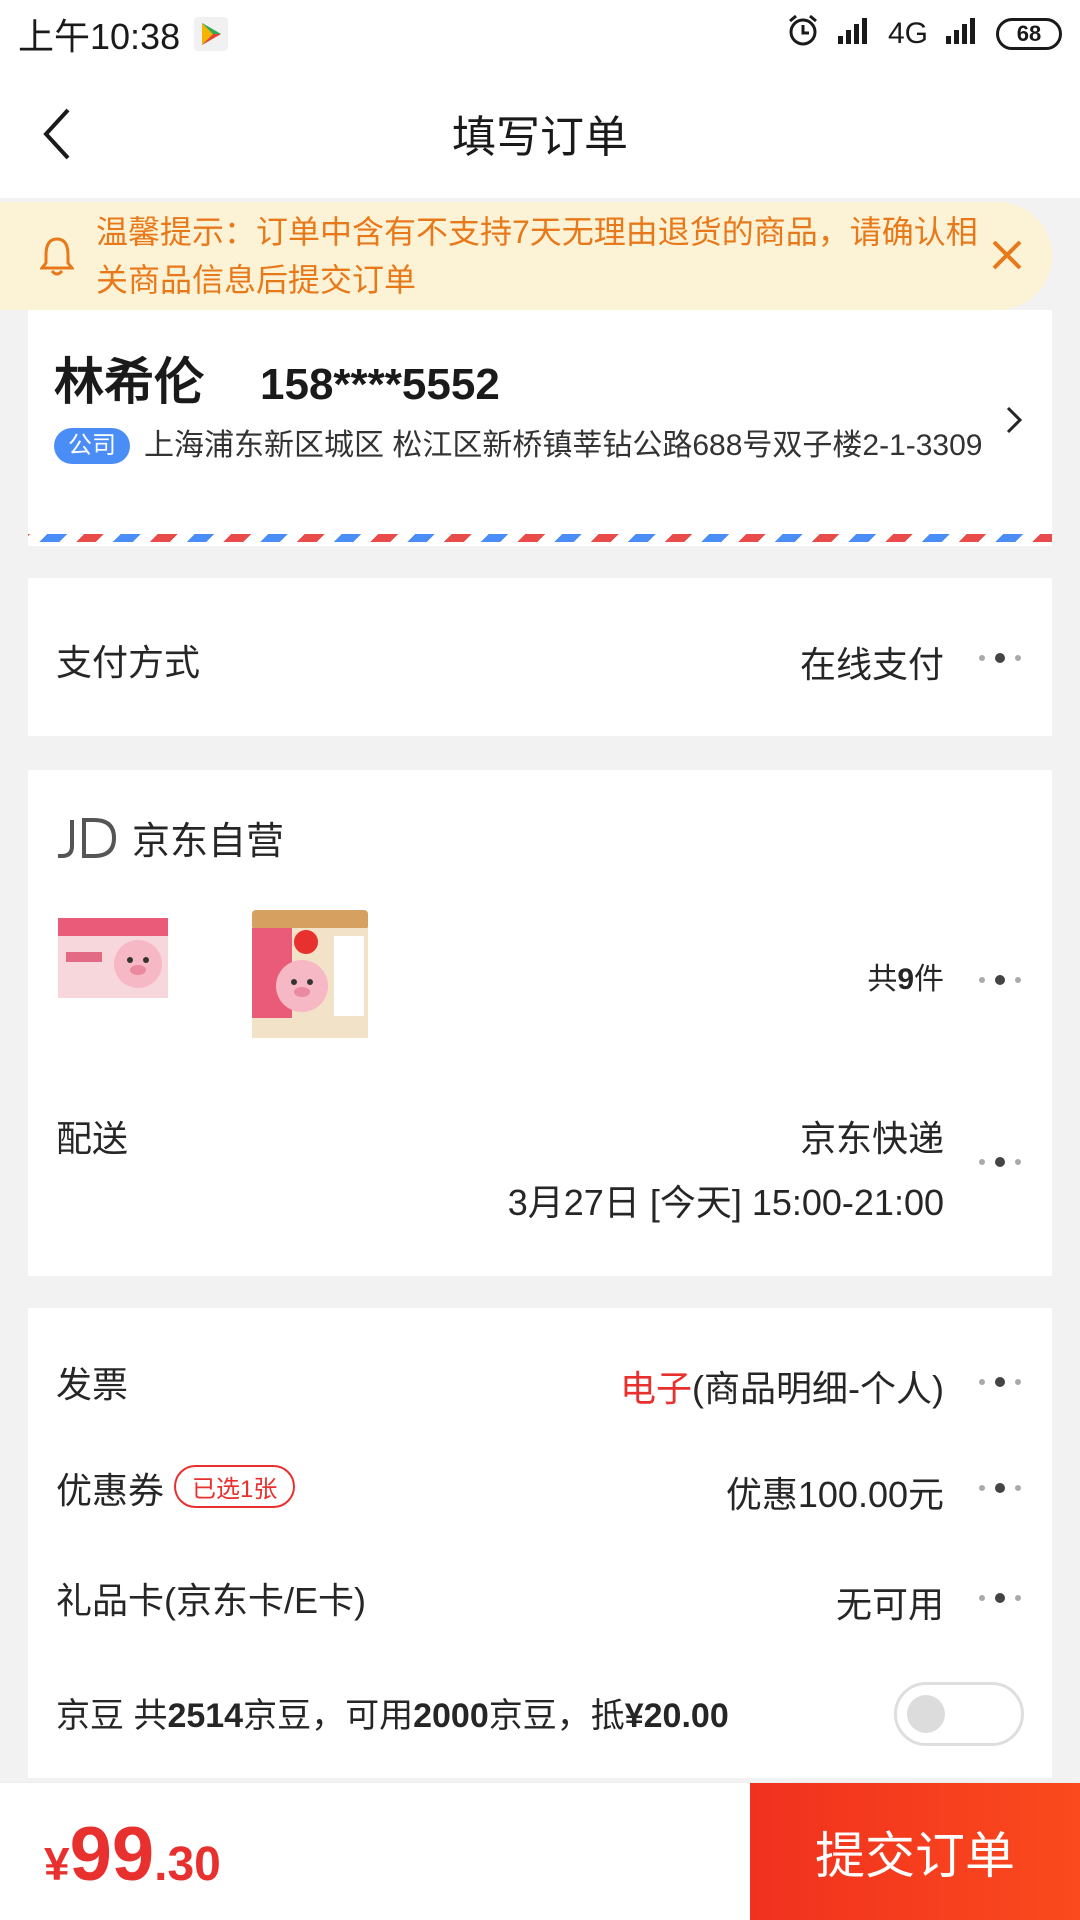 This screenshot has height=1920, width=1080. What do you see at coordinates (90, 1716) in the screenshot?
I see `jingdou-label: 京豆` at bounding box center [90, 1716].